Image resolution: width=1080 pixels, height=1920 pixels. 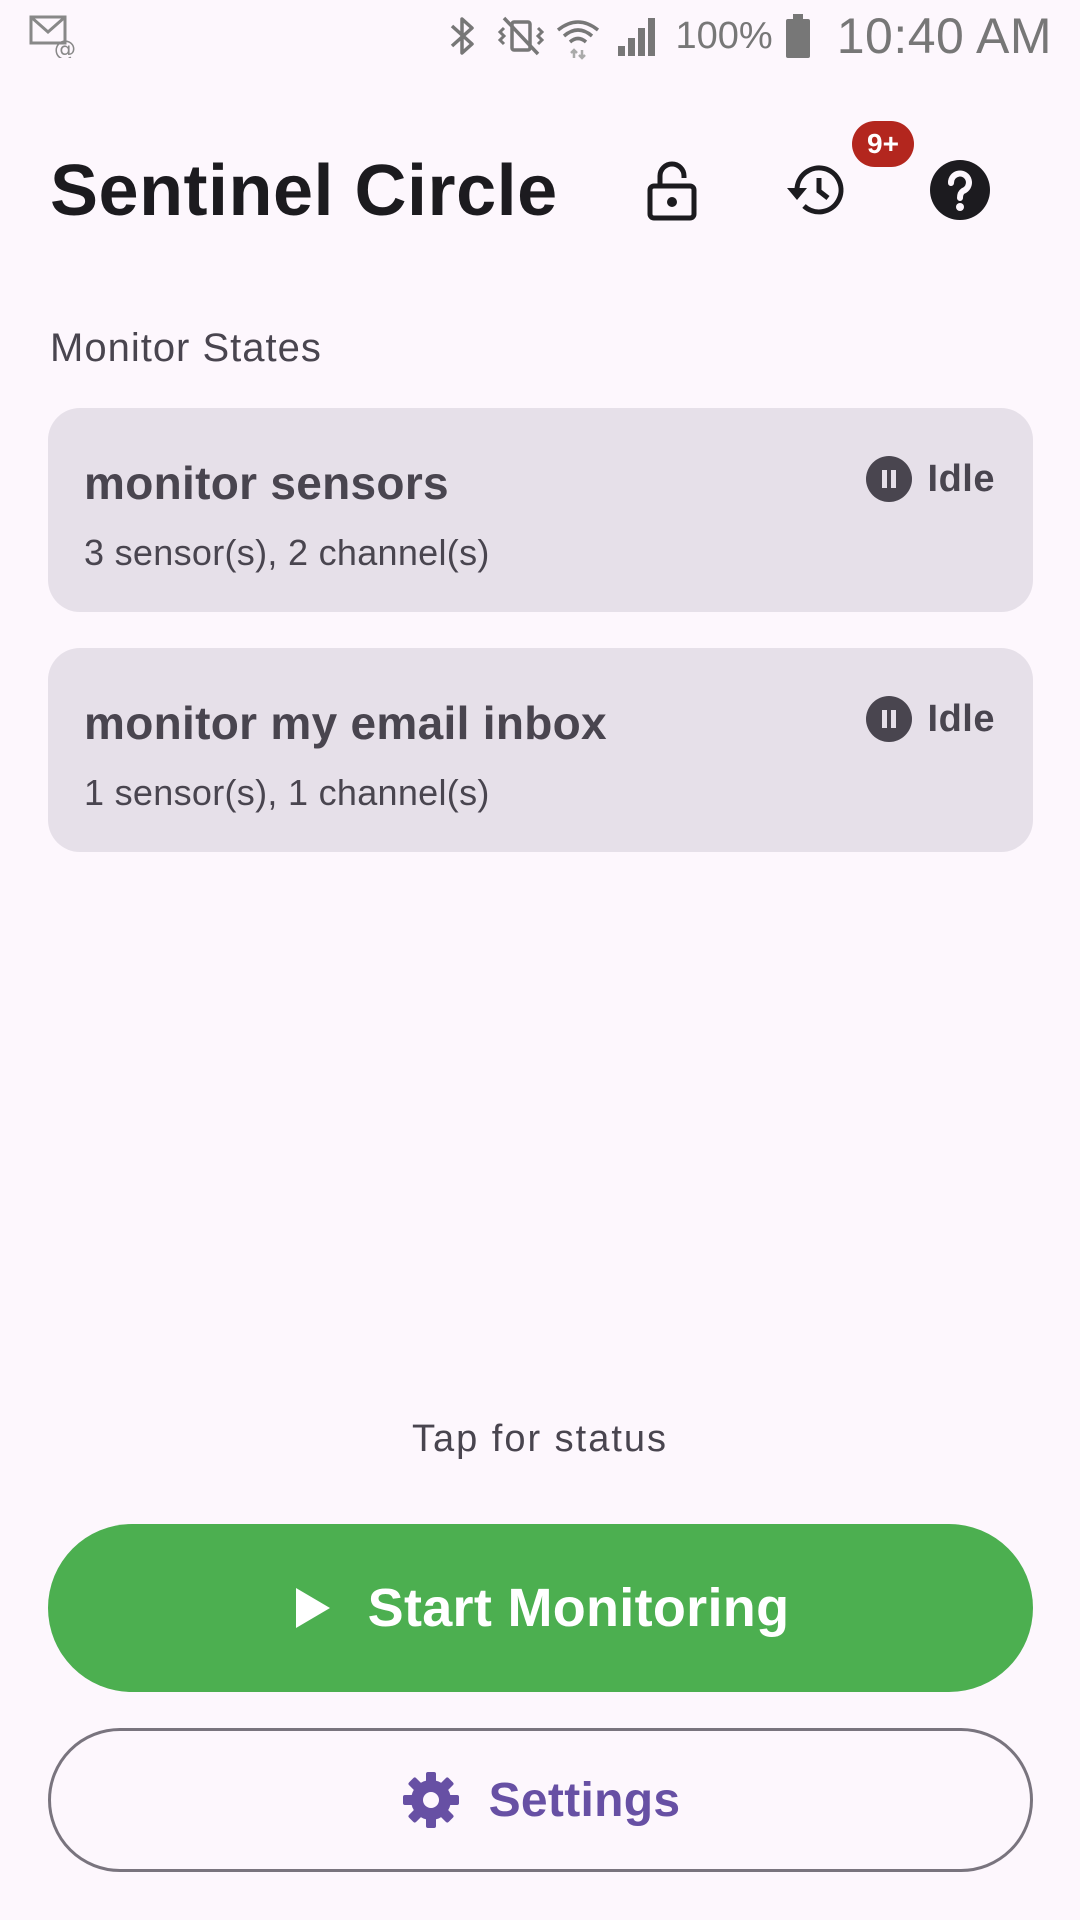 I want to click on status-bar: @ 100% 10:40 AM, so click(x=540, y=36).